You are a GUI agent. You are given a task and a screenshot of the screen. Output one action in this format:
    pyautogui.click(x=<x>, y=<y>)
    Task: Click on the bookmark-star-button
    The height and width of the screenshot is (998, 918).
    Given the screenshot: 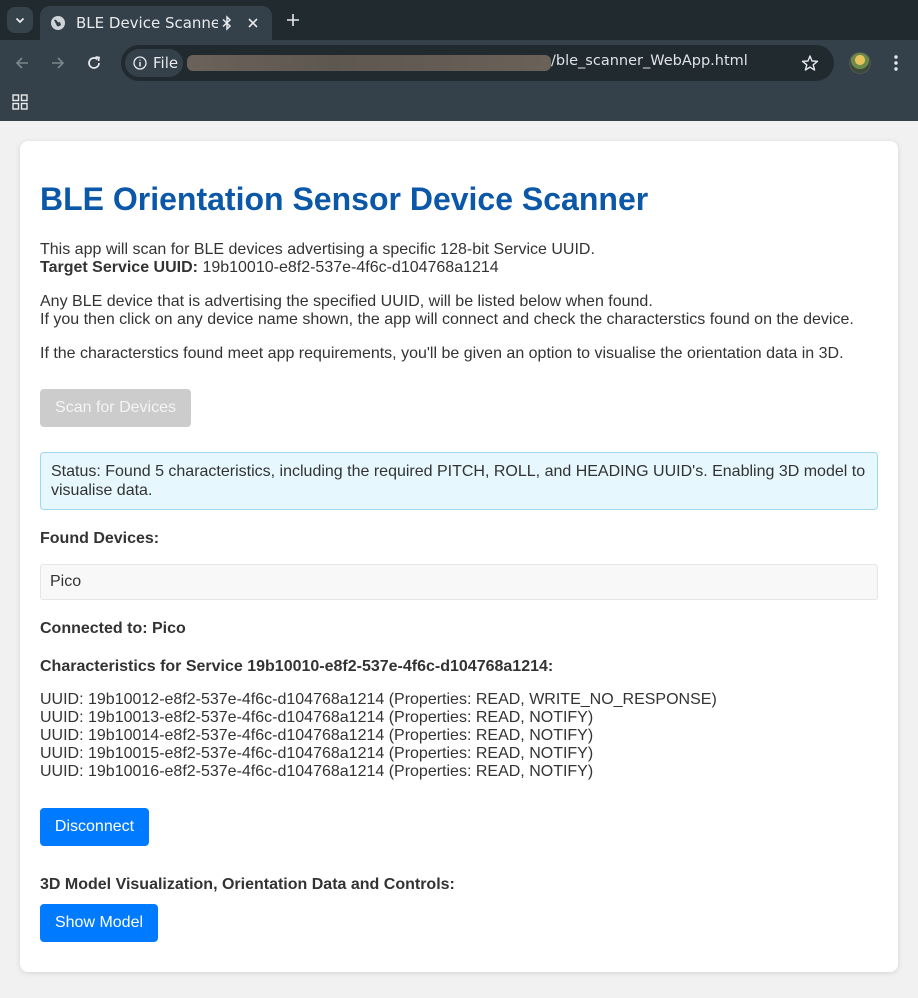 What is the action you would take?
    pyautogui.click(x=810, y=63)
    